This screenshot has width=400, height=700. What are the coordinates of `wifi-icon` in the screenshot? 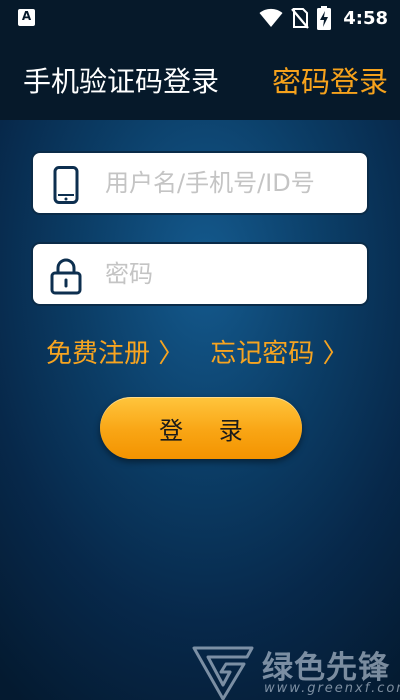 It's located at (271, 17).